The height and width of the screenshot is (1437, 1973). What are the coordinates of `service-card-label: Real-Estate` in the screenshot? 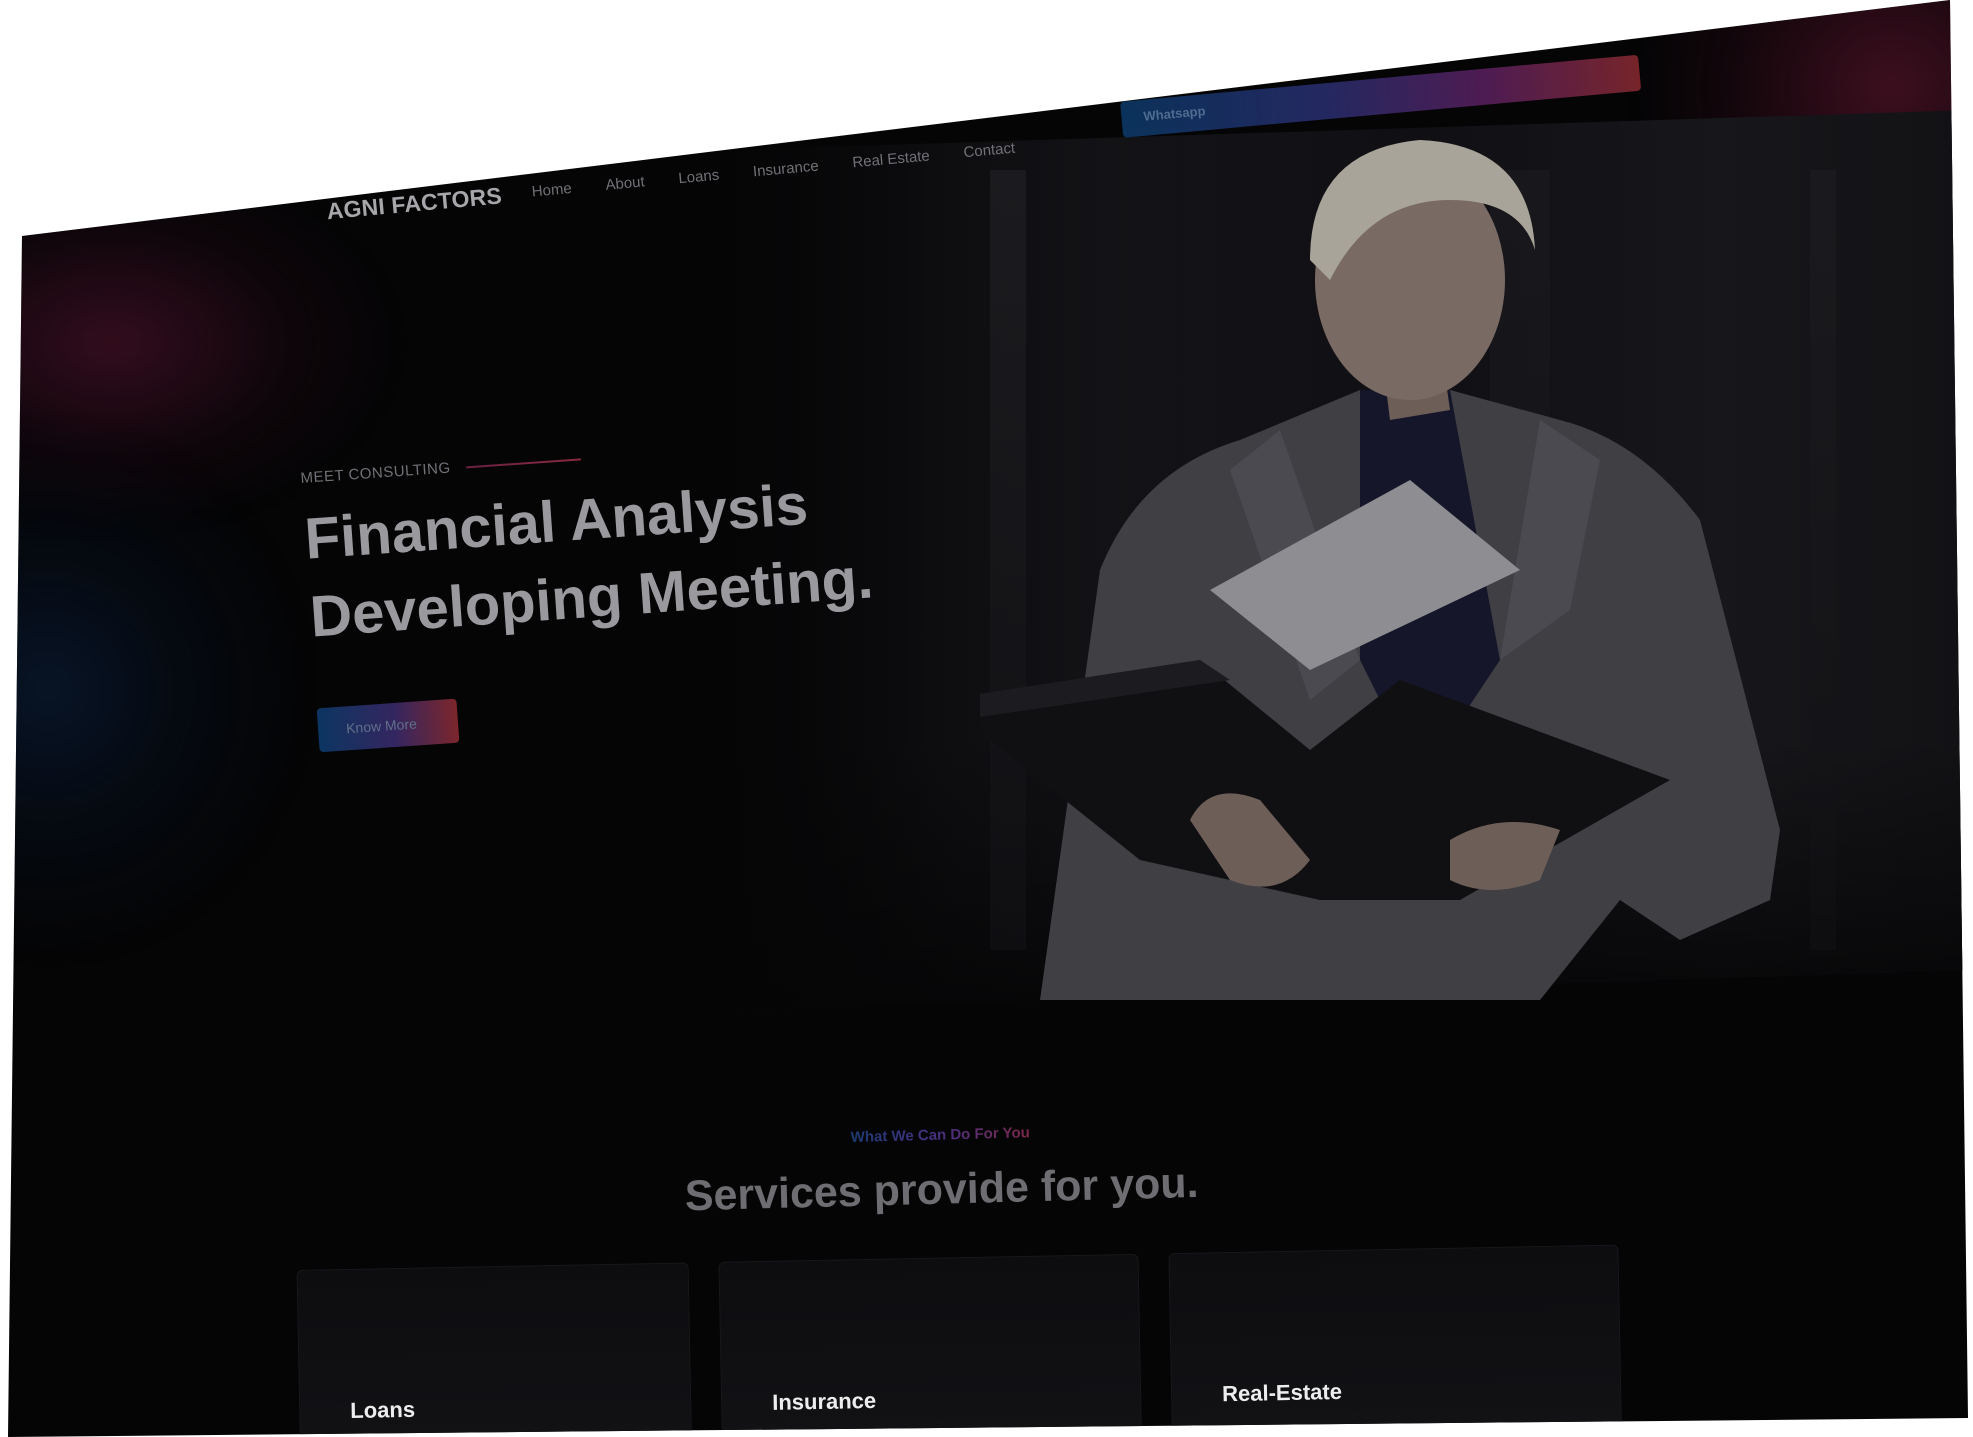 It's located at (1282, 1392).